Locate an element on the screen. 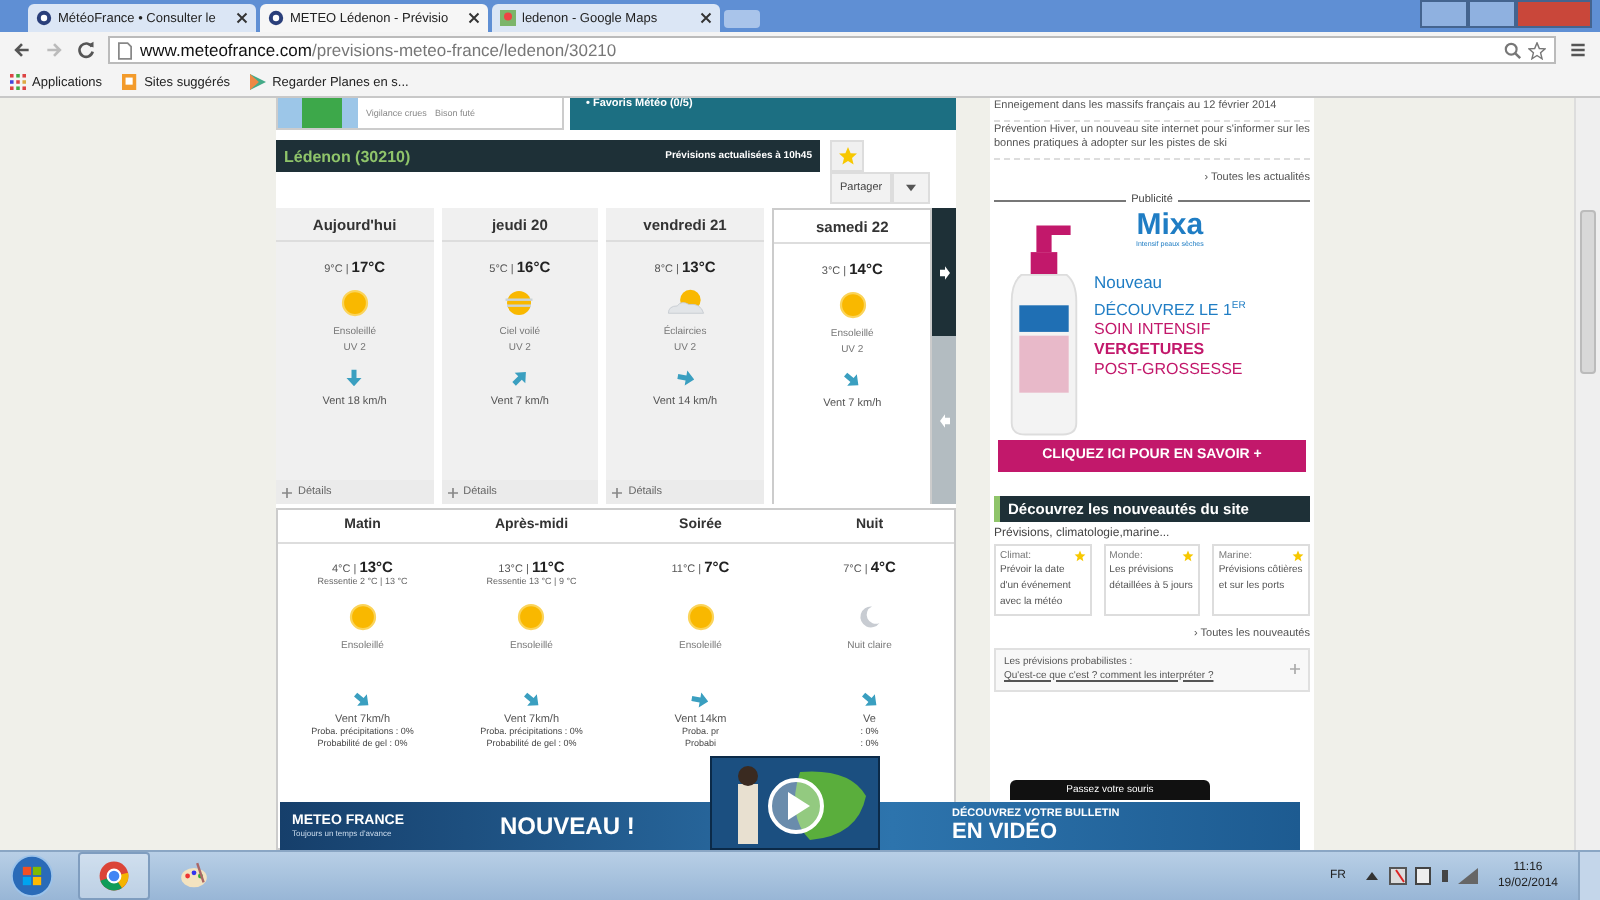  minimize-button is located at coordinates (1444, 14).